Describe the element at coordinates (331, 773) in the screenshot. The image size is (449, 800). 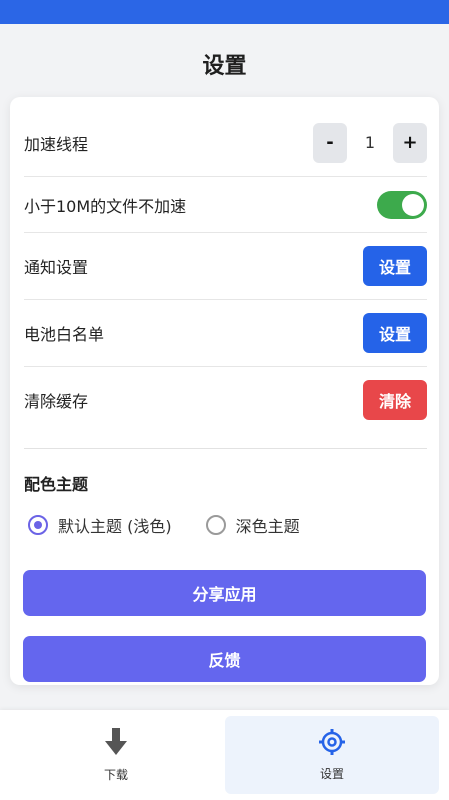
I see `nav-label-settings: 设置` at that location.